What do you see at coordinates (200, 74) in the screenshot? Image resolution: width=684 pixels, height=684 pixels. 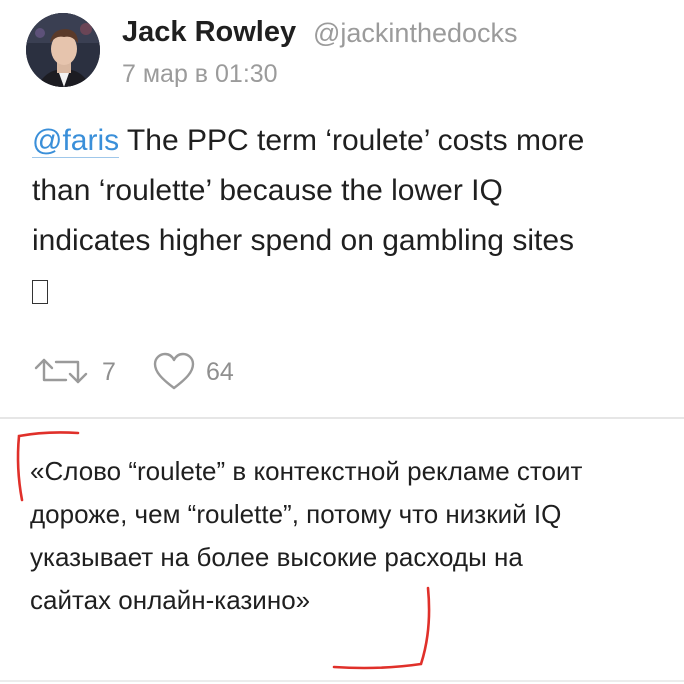 I see `tweet-date: 7 мар в 01:30` at bounding box center [200, 74].